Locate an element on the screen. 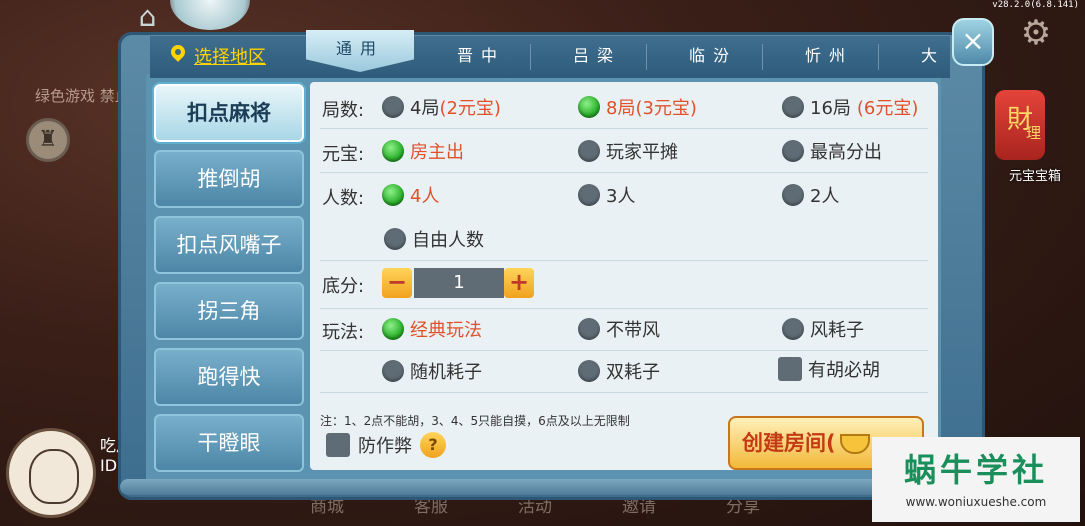 The height and width of the screenshot is (526, 1085). payment-label: 元宝: is located at coordinates (343, 154).